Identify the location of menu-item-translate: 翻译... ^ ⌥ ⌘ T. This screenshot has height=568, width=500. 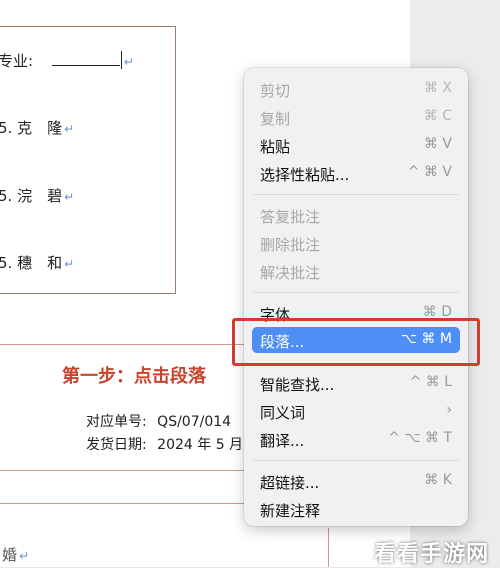
(356, 439).